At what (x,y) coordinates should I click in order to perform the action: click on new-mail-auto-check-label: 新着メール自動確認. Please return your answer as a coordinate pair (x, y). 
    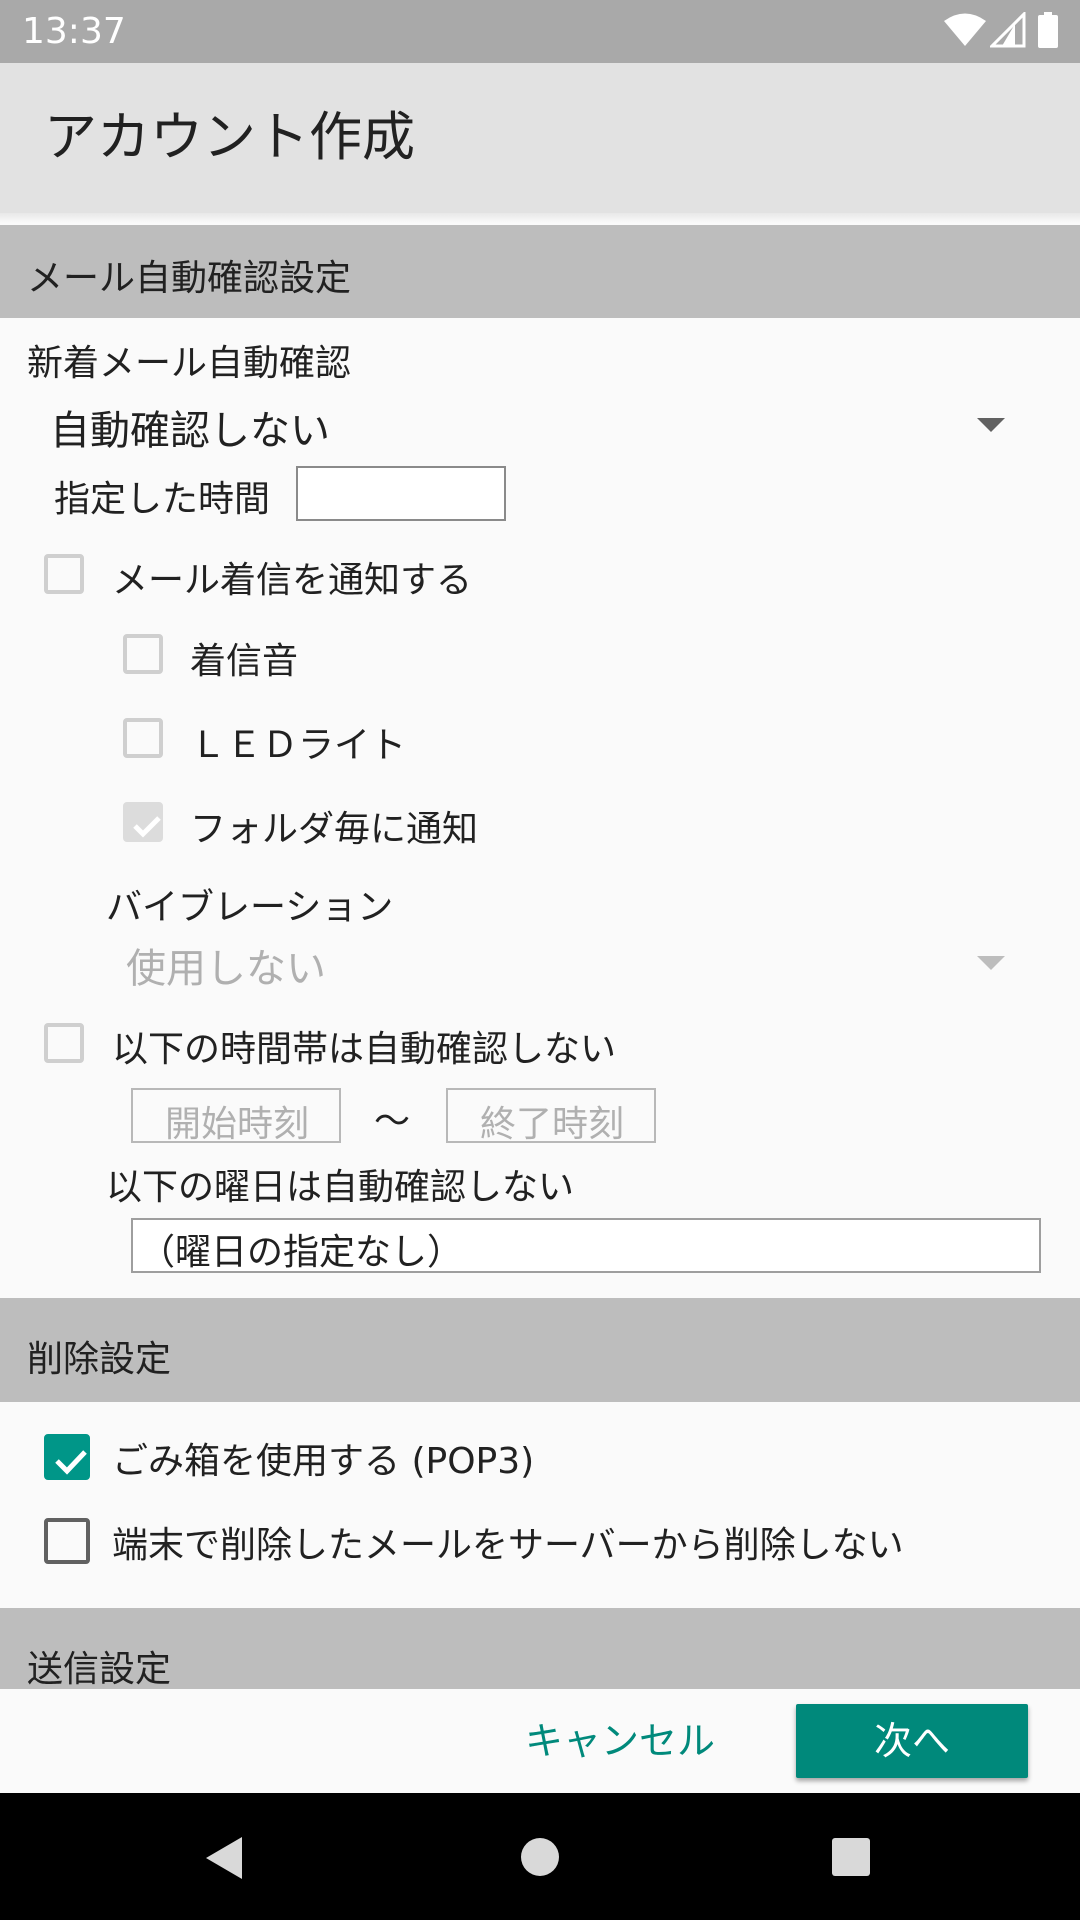
    Looking at the image, I should click on (189, 363).